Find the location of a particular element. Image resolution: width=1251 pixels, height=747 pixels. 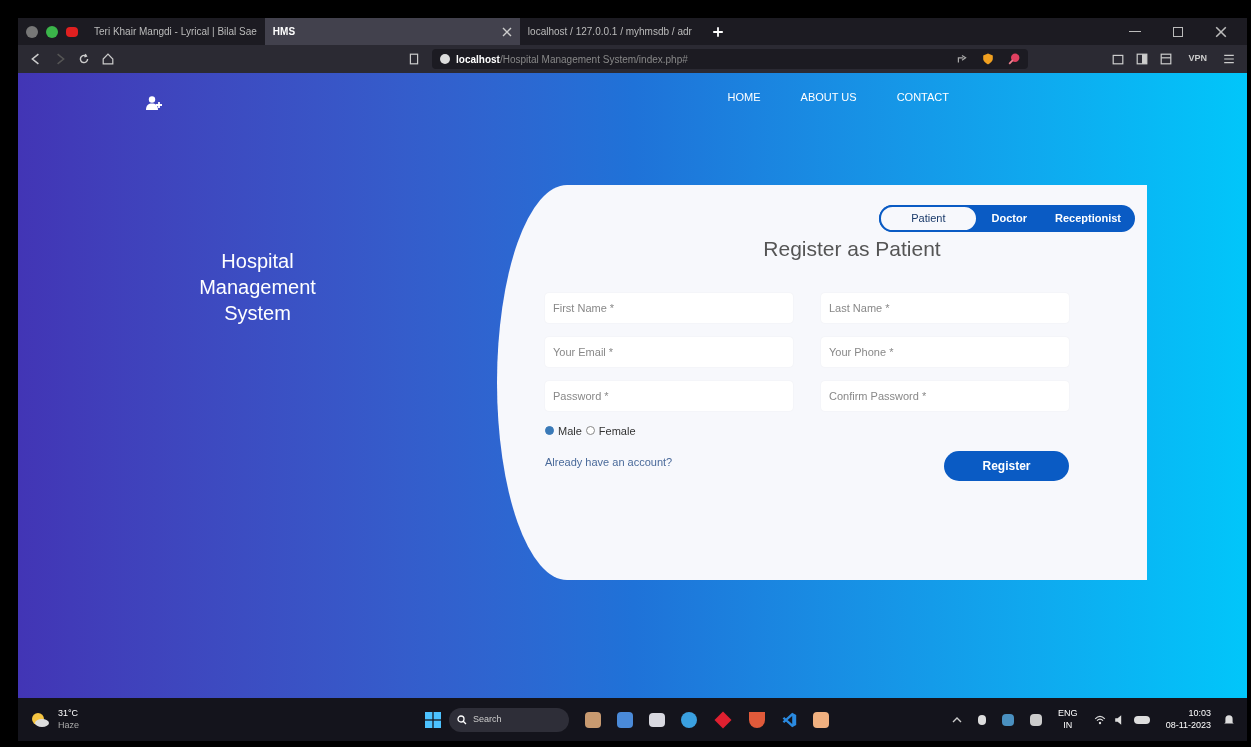

browser-tab: localhost / 127.0.0.1 / myhmsdb / adr is located at coordinates (609, 31).